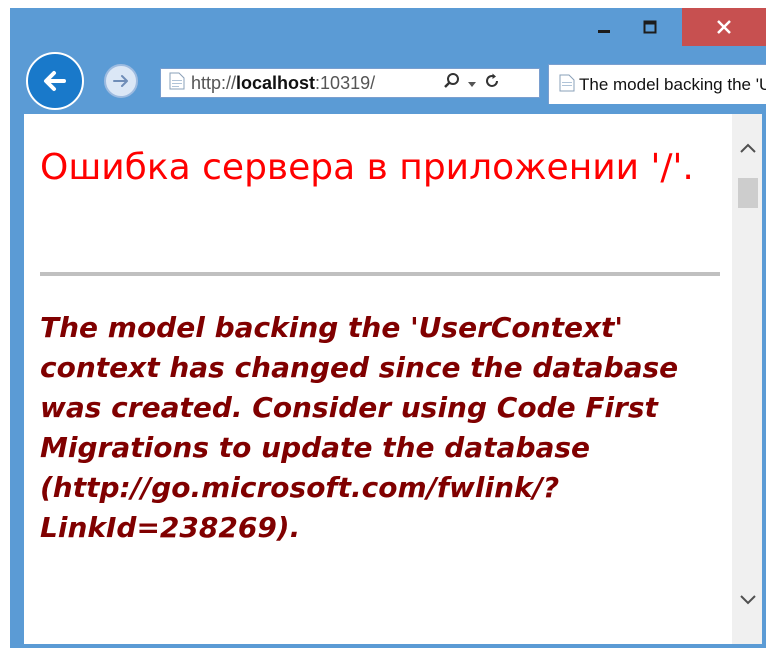 The image size is (766, 648). What do you see at coordinates (604, 27) in the screenshot?
I see `minimize-button` at bounding box center [604, 27].